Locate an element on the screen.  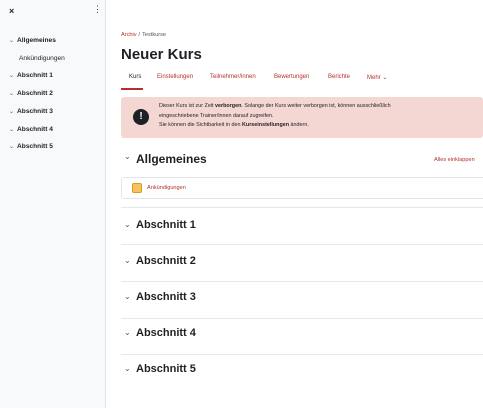
sidebar-item-label: Abschnitt 3 is located at coordinates (35, 111).